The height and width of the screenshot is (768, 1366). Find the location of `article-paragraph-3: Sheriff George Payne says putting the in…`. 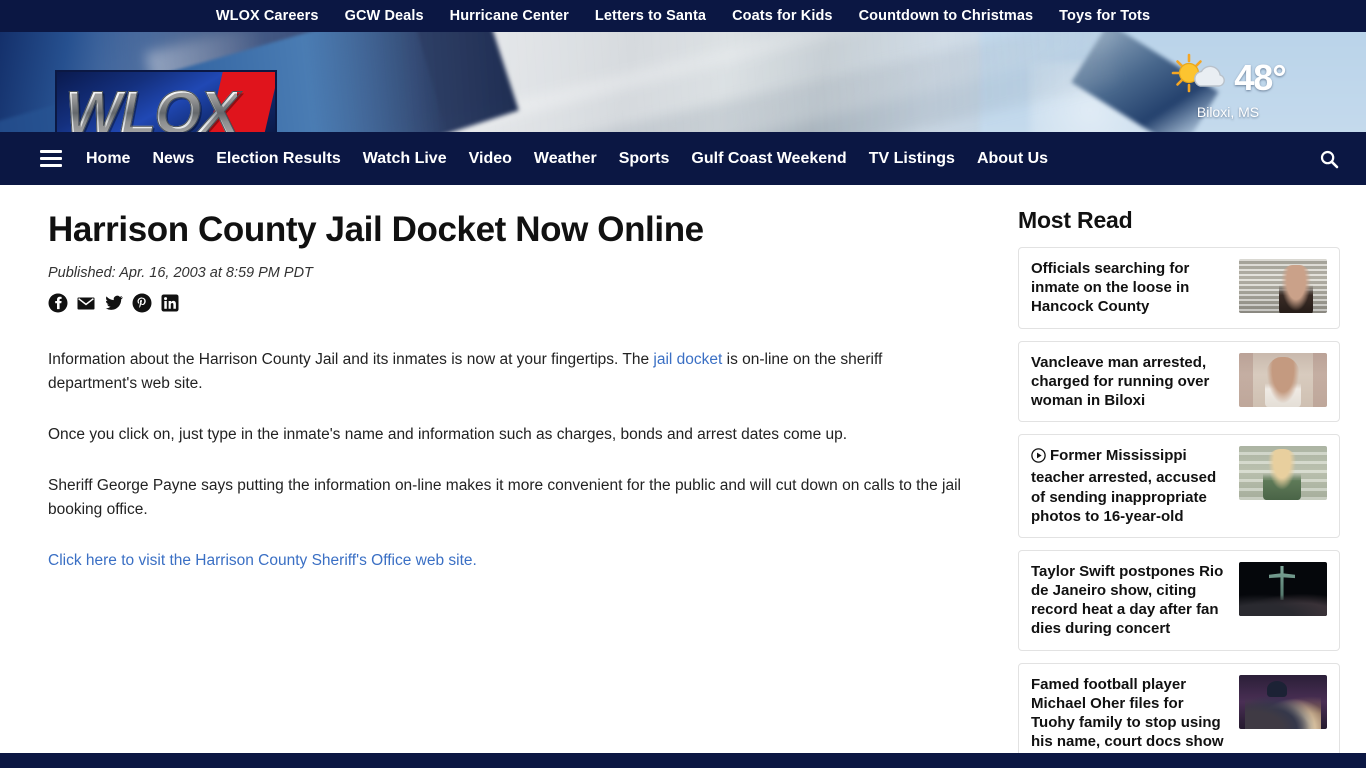

article-paragraph-3: Sheriff George Payne says putting the in… is located at coordinates (504, 498).